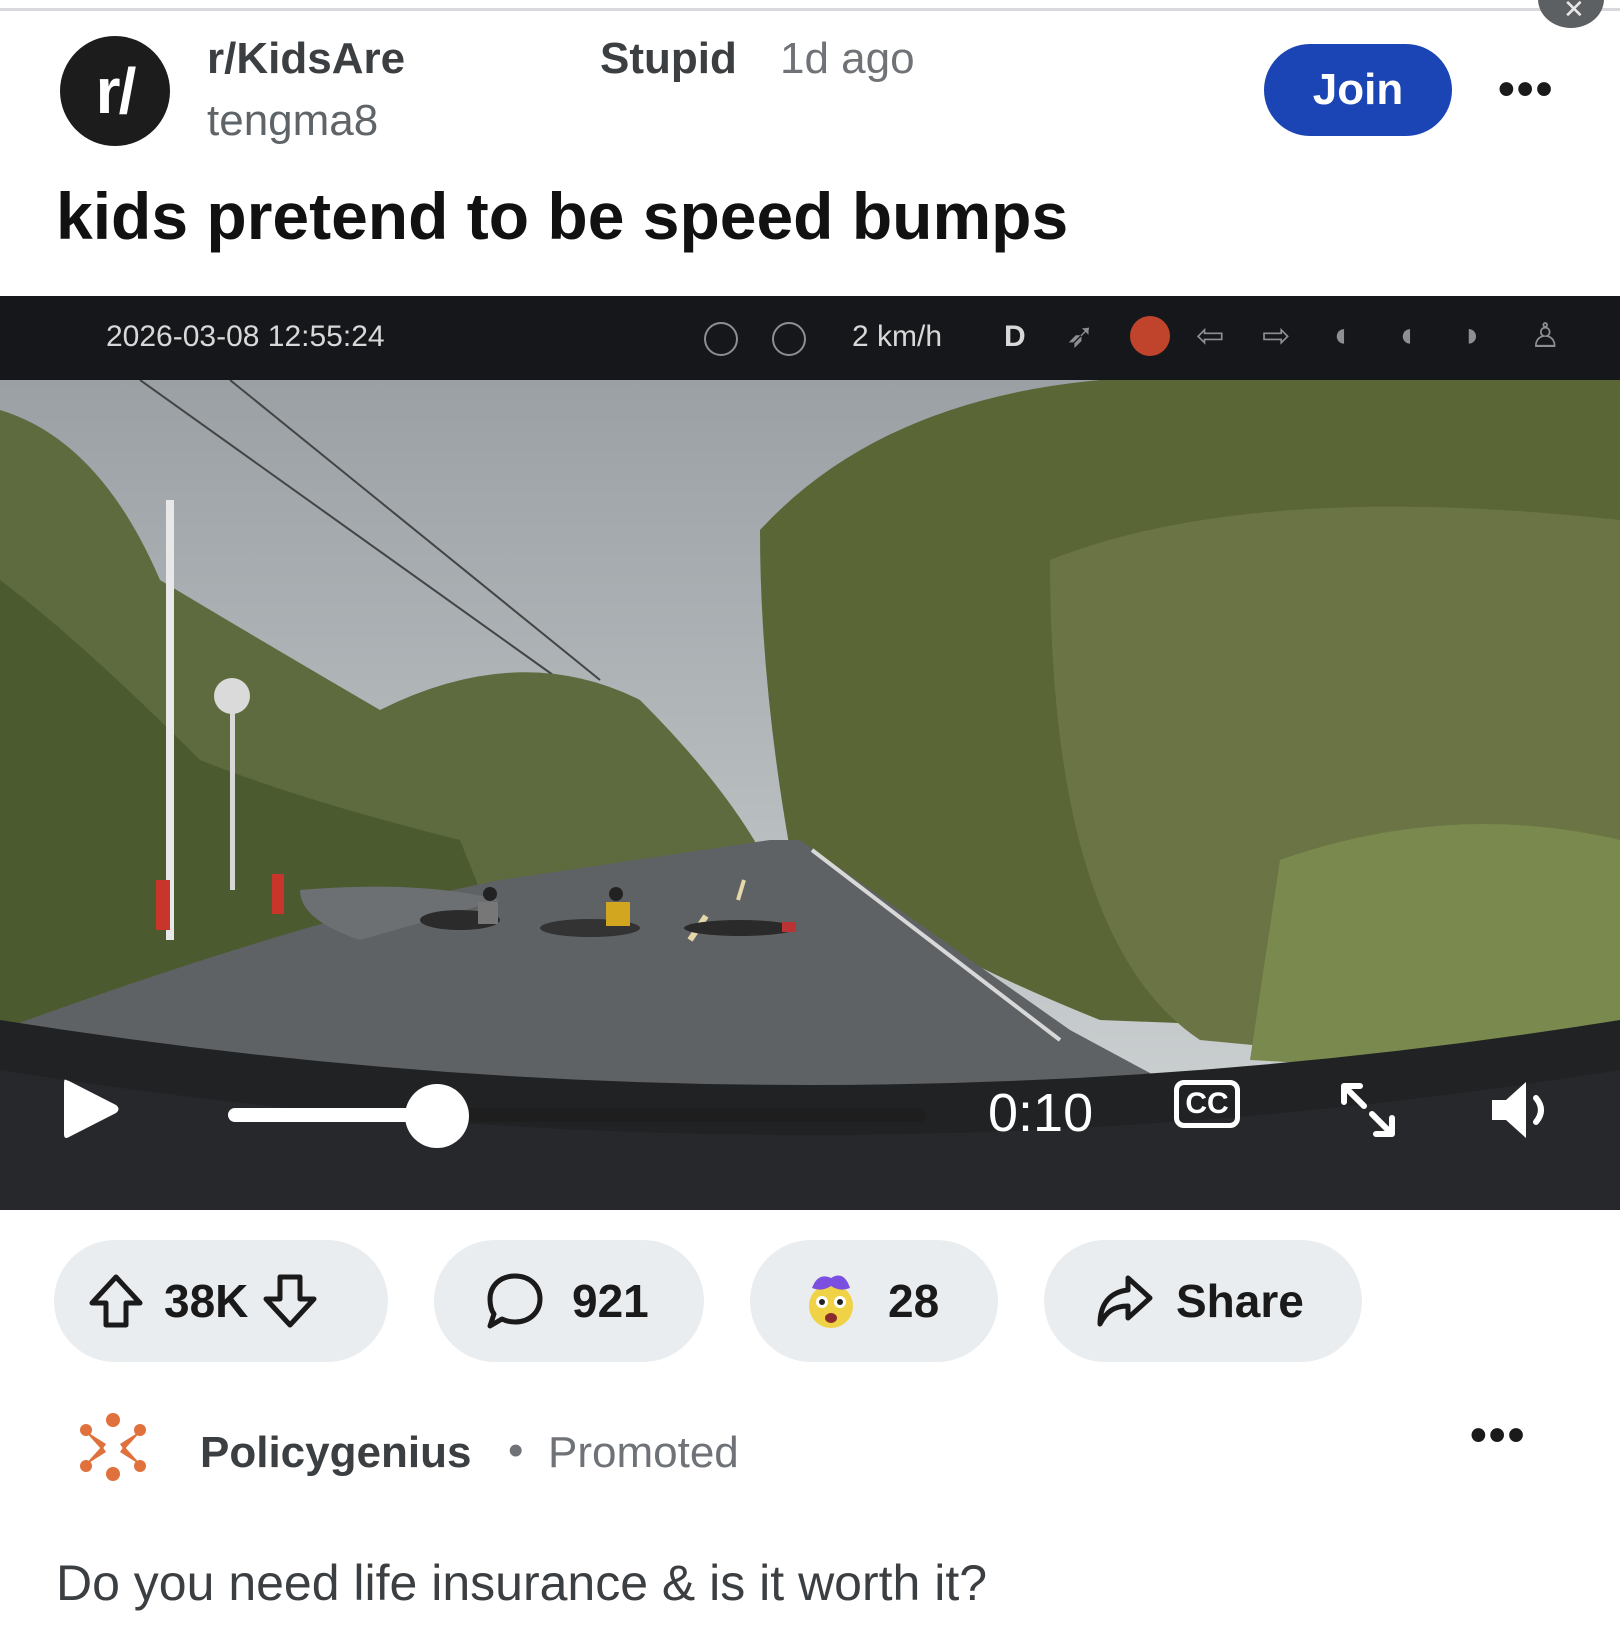  I want to click on right-signal-icon: ⇨, so click(1276, 336).